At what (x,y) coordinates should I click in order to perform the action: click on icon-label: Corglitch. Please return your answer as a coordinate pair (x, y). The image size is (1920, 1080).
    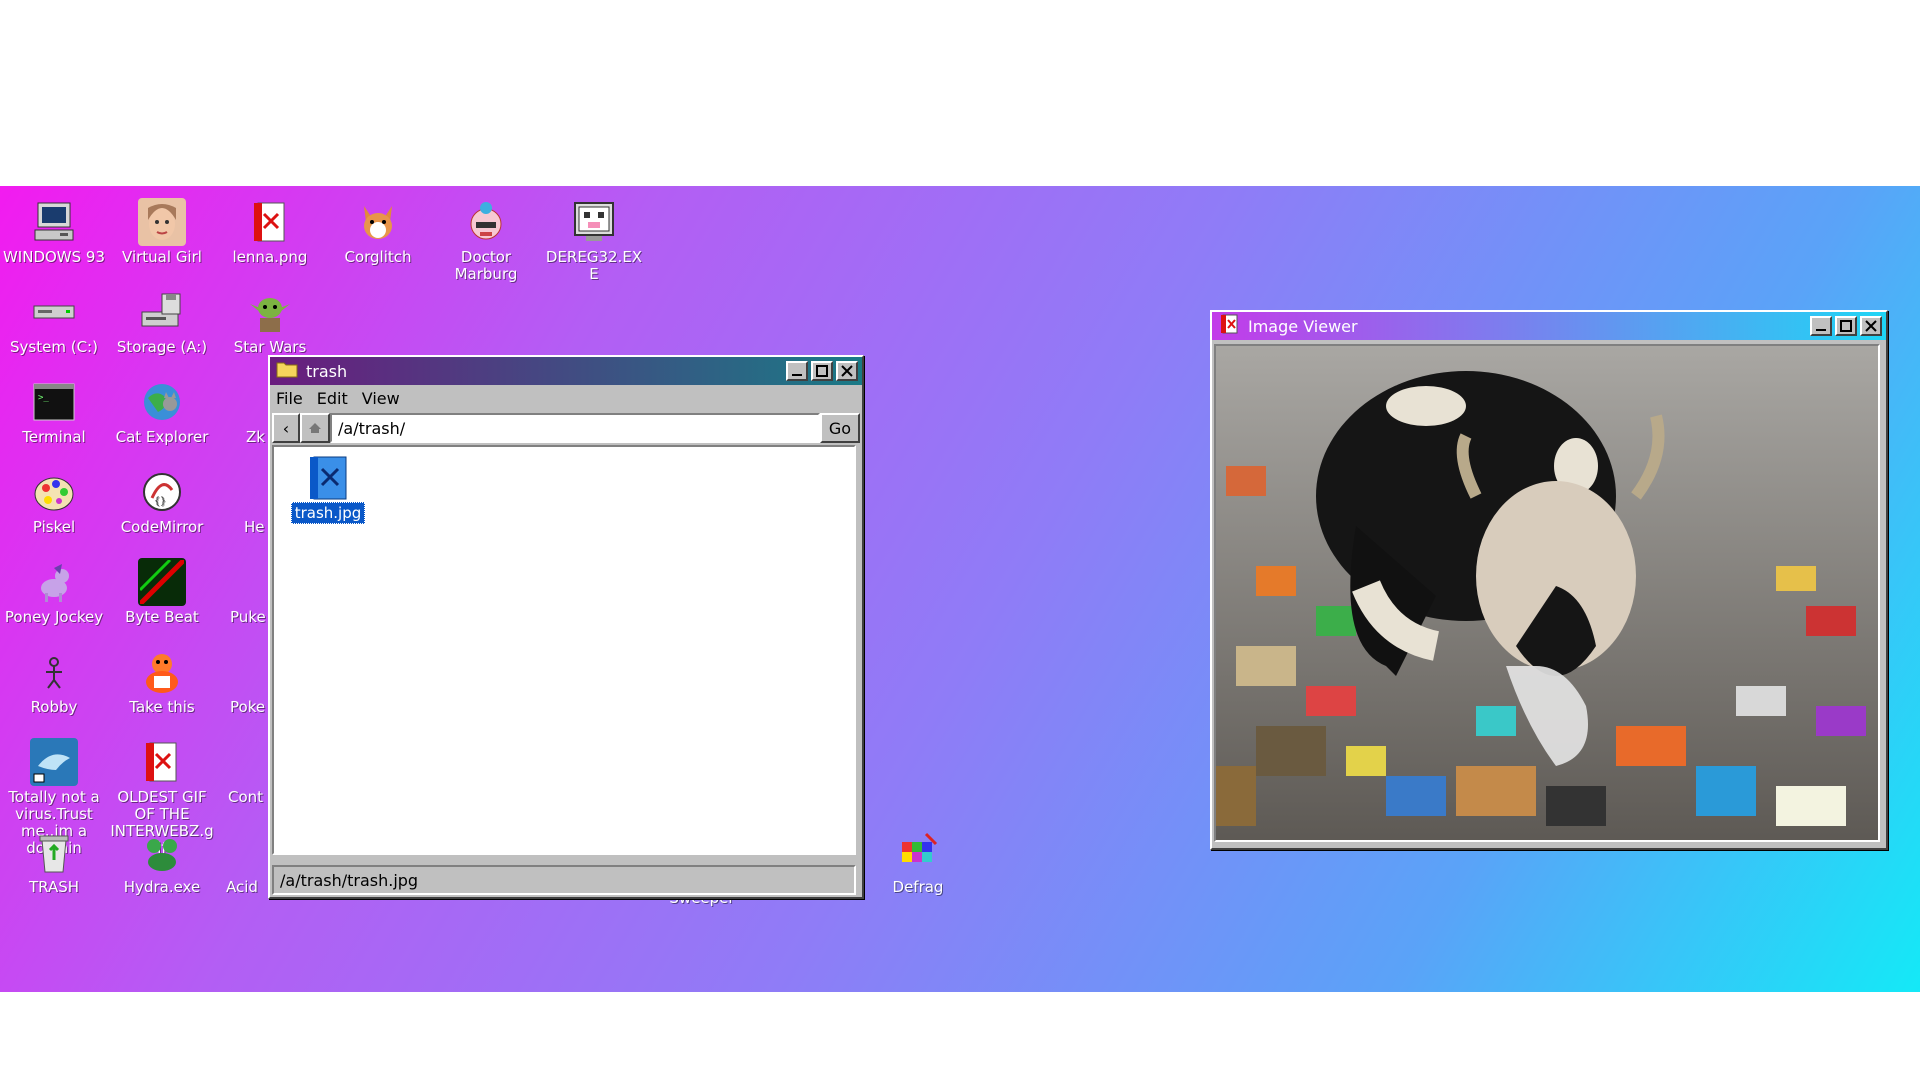
    Looking at the image, I should click on (378, 257).